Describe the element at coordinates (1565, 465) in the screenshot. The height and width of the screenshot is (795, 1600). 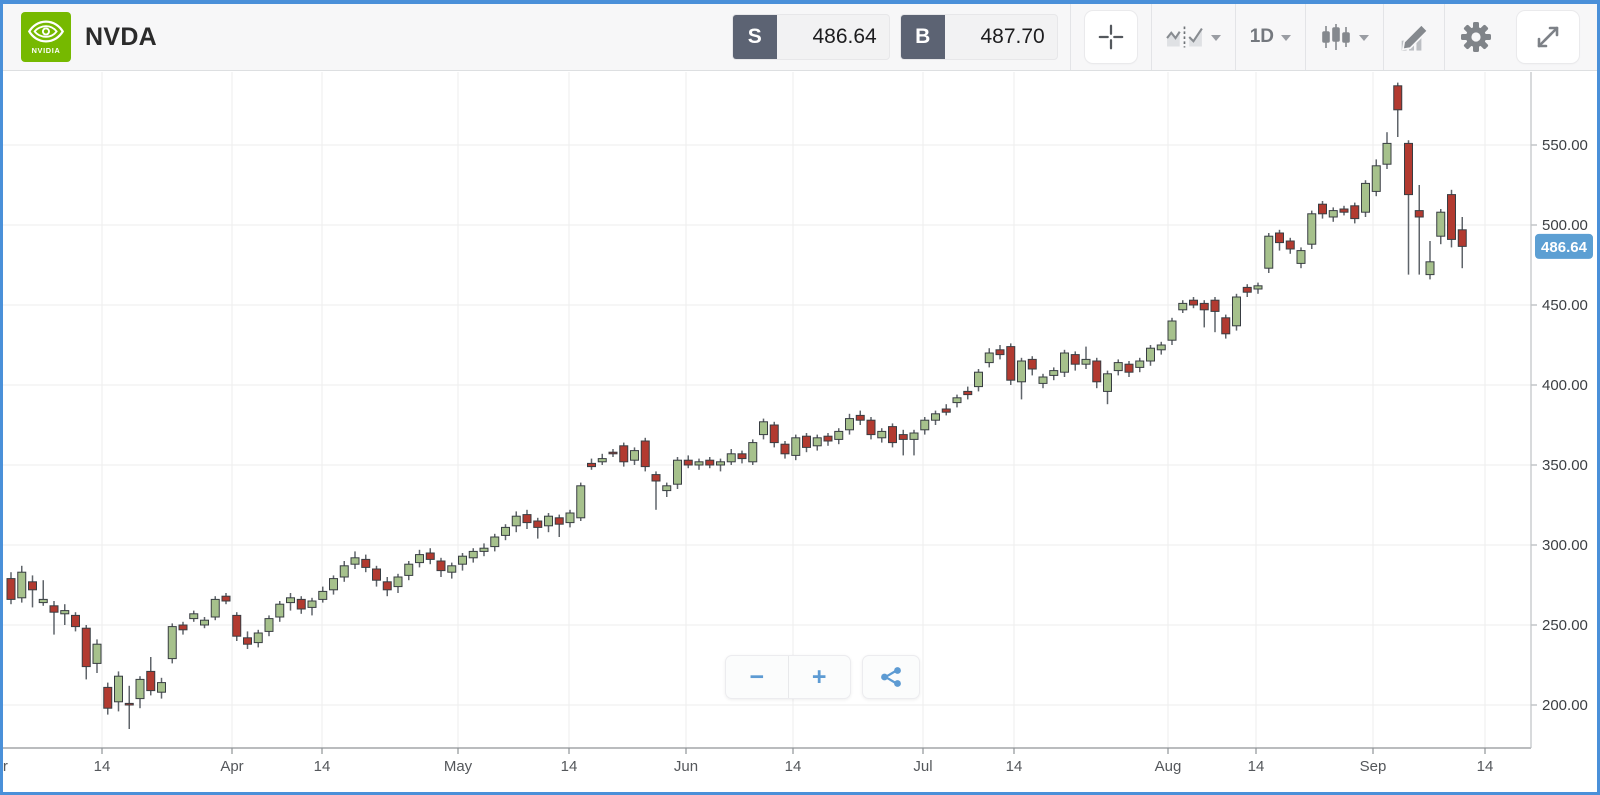
I see `svg-text: 350.00` at that location.